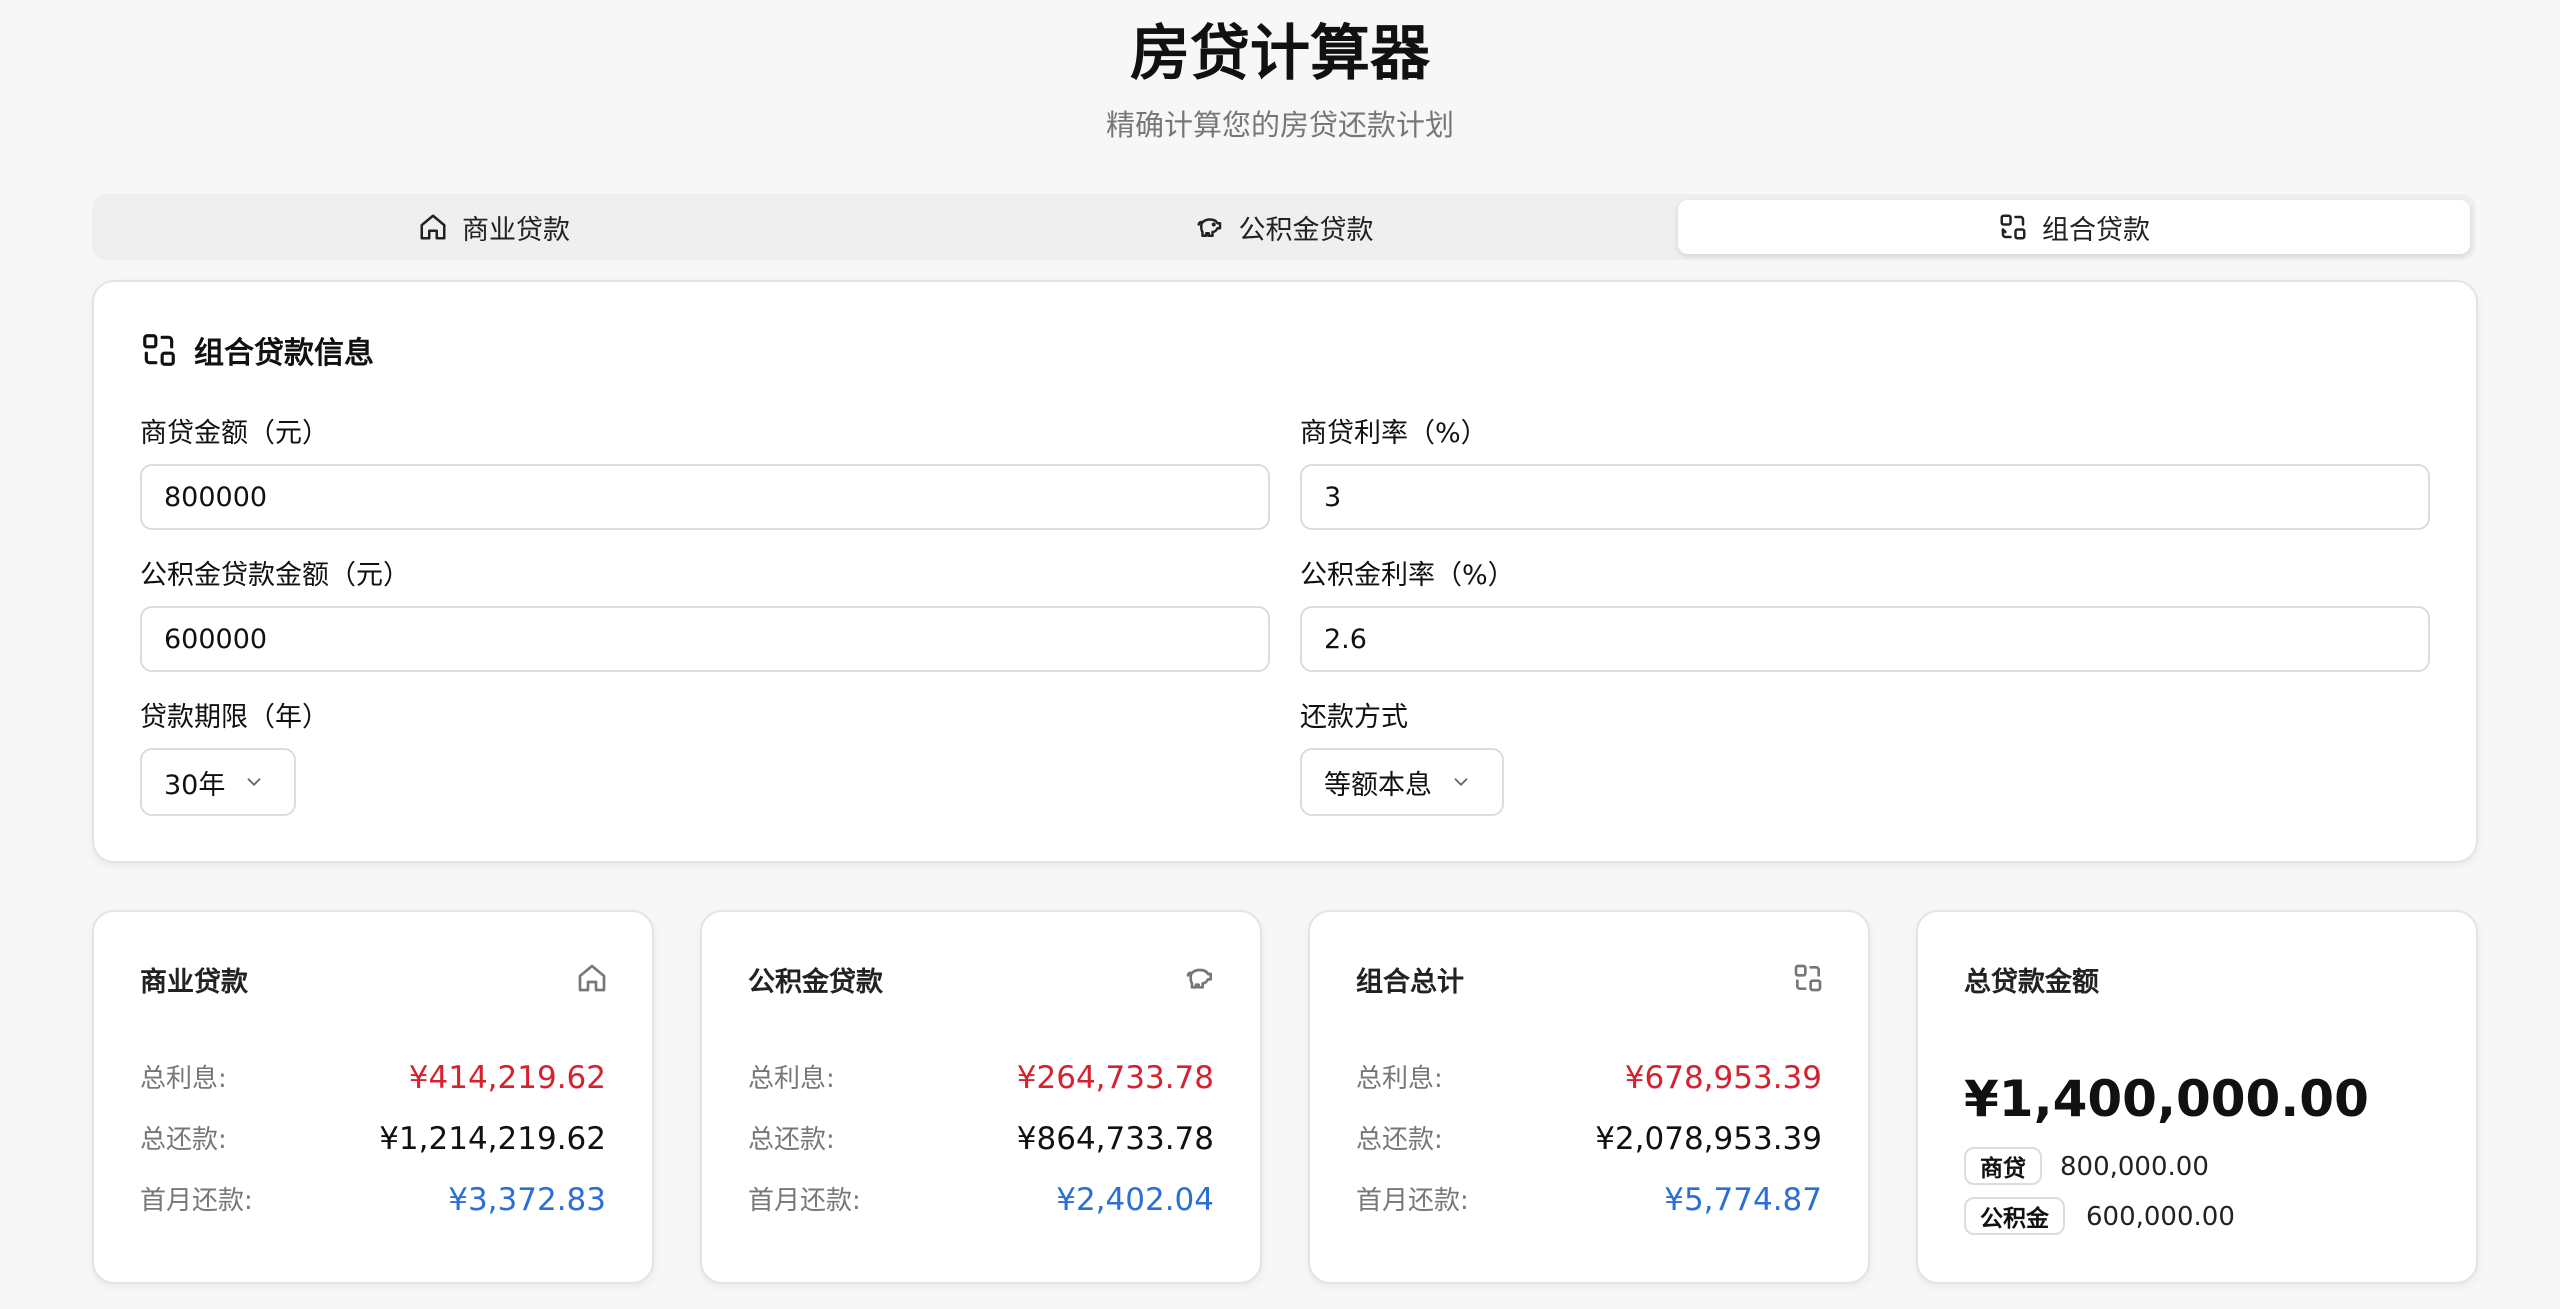  I want to click on page-title: 房贷计算器, so click(1280, 54).